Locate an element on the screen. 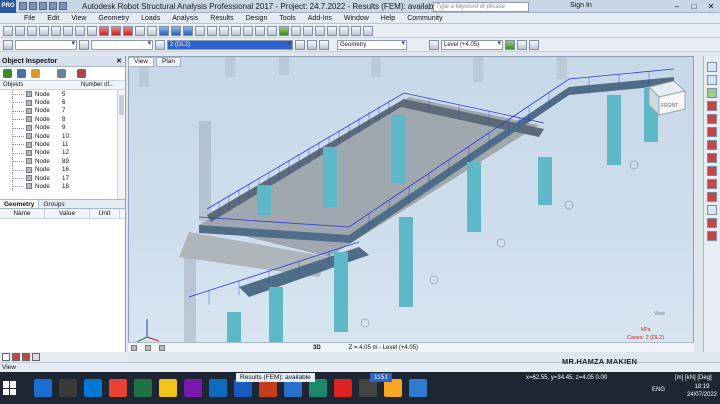 Image resolution: width=720 pixels, height=404 pixels. calculation-icon is located at coordinates (320, 30).